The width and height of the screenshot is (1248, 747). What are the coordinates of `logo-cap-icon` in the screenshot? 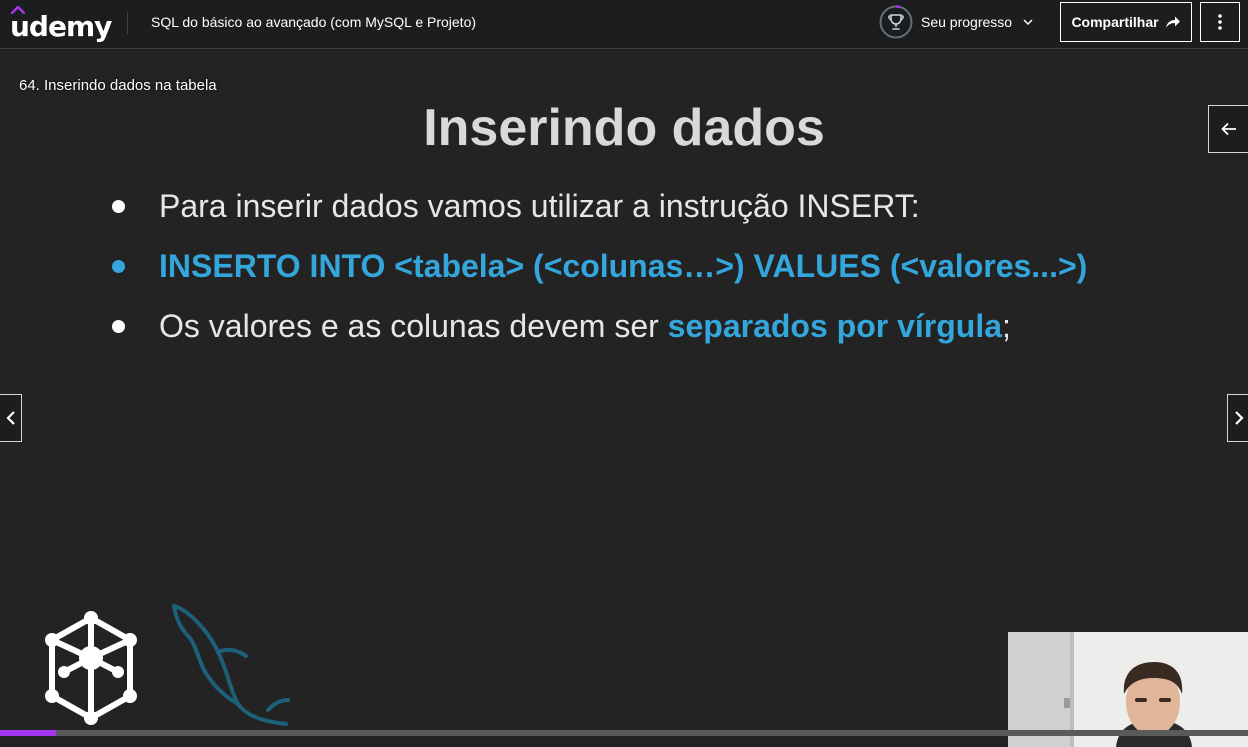 It's located at (18, 10).